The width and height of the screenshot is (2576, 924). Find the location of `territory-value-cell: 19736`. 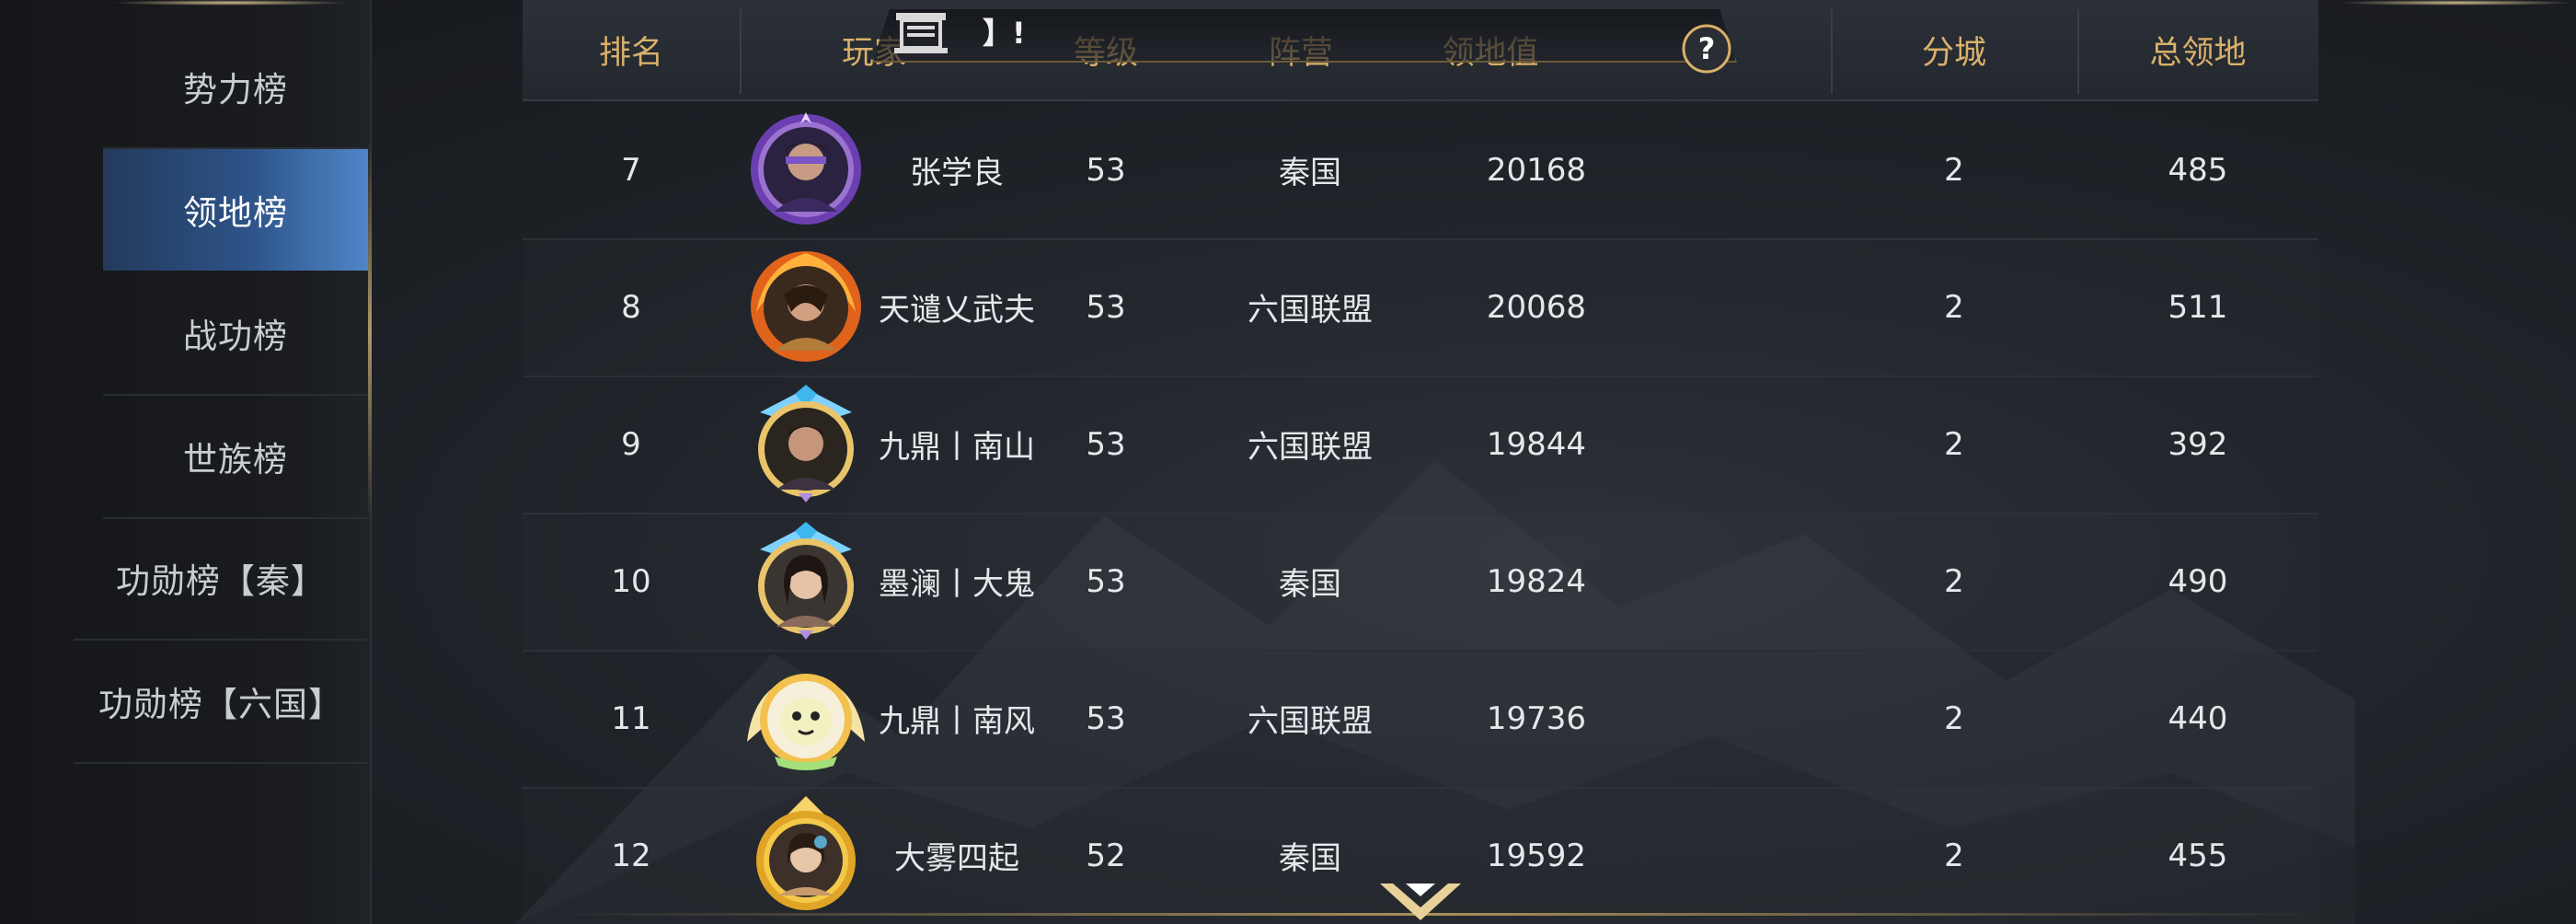

territory-value-cell: 19736 is located at coordinates (1536, 718).